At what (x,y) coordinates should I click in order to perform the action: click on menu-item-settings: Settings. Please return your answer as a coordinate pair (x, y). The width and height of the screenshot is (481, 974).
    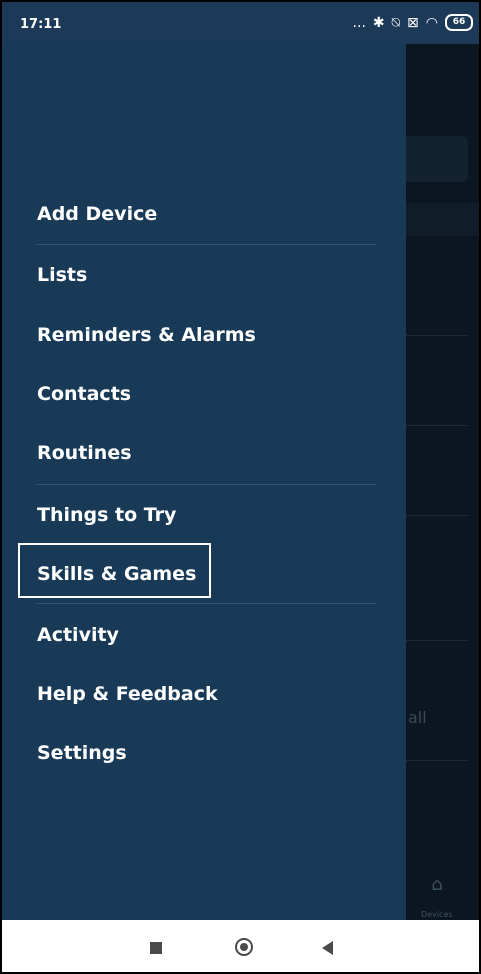
    Looking at the image, I should click on (82, 753).